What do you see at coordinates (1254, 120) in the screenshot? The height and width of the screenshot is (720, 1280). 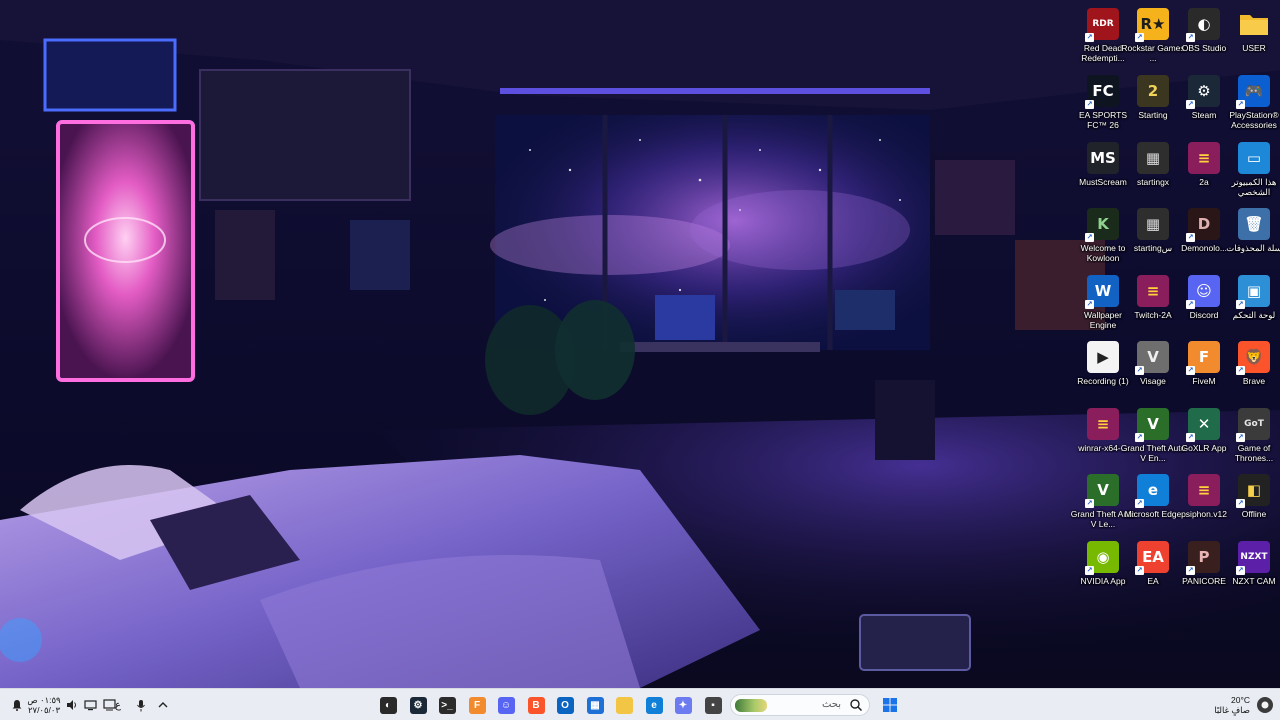 I see `playstation-accessories-label: PlayStation® Accessories` at bounding box center [1254, 120].